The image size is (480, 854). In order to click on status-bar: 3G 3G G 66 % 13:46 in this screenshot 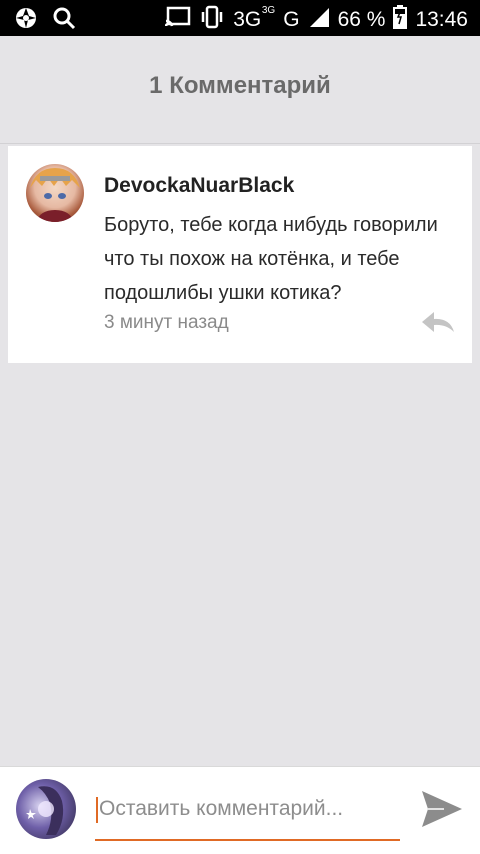, I will do `click(240, 18)`.